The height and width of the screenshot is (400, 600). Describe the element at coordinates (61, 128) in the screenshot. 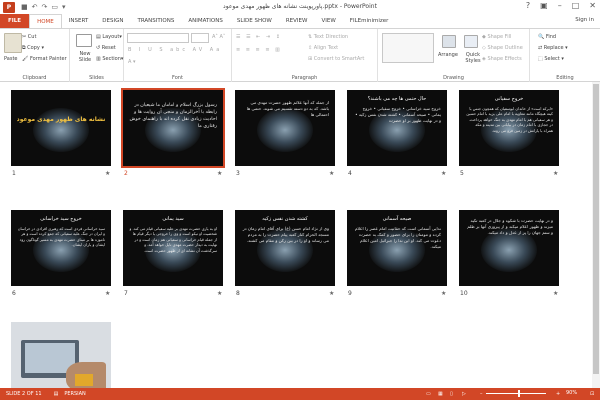

I see `slide-thumbnail: نشانه های ظهور مهدی موعود` at that location.